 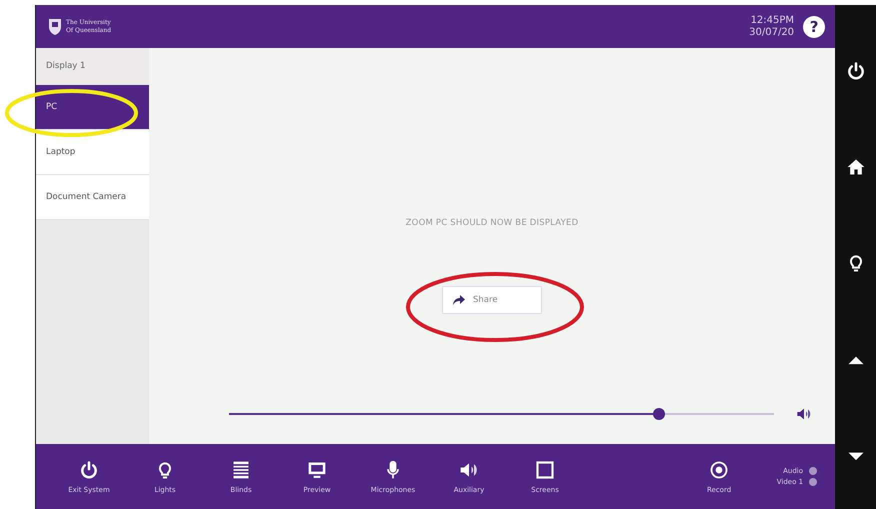 What do you see at coordinates (92, 66) in the screenshot?
I see `section-heading: Display 1` at bounding box center [92, 66].